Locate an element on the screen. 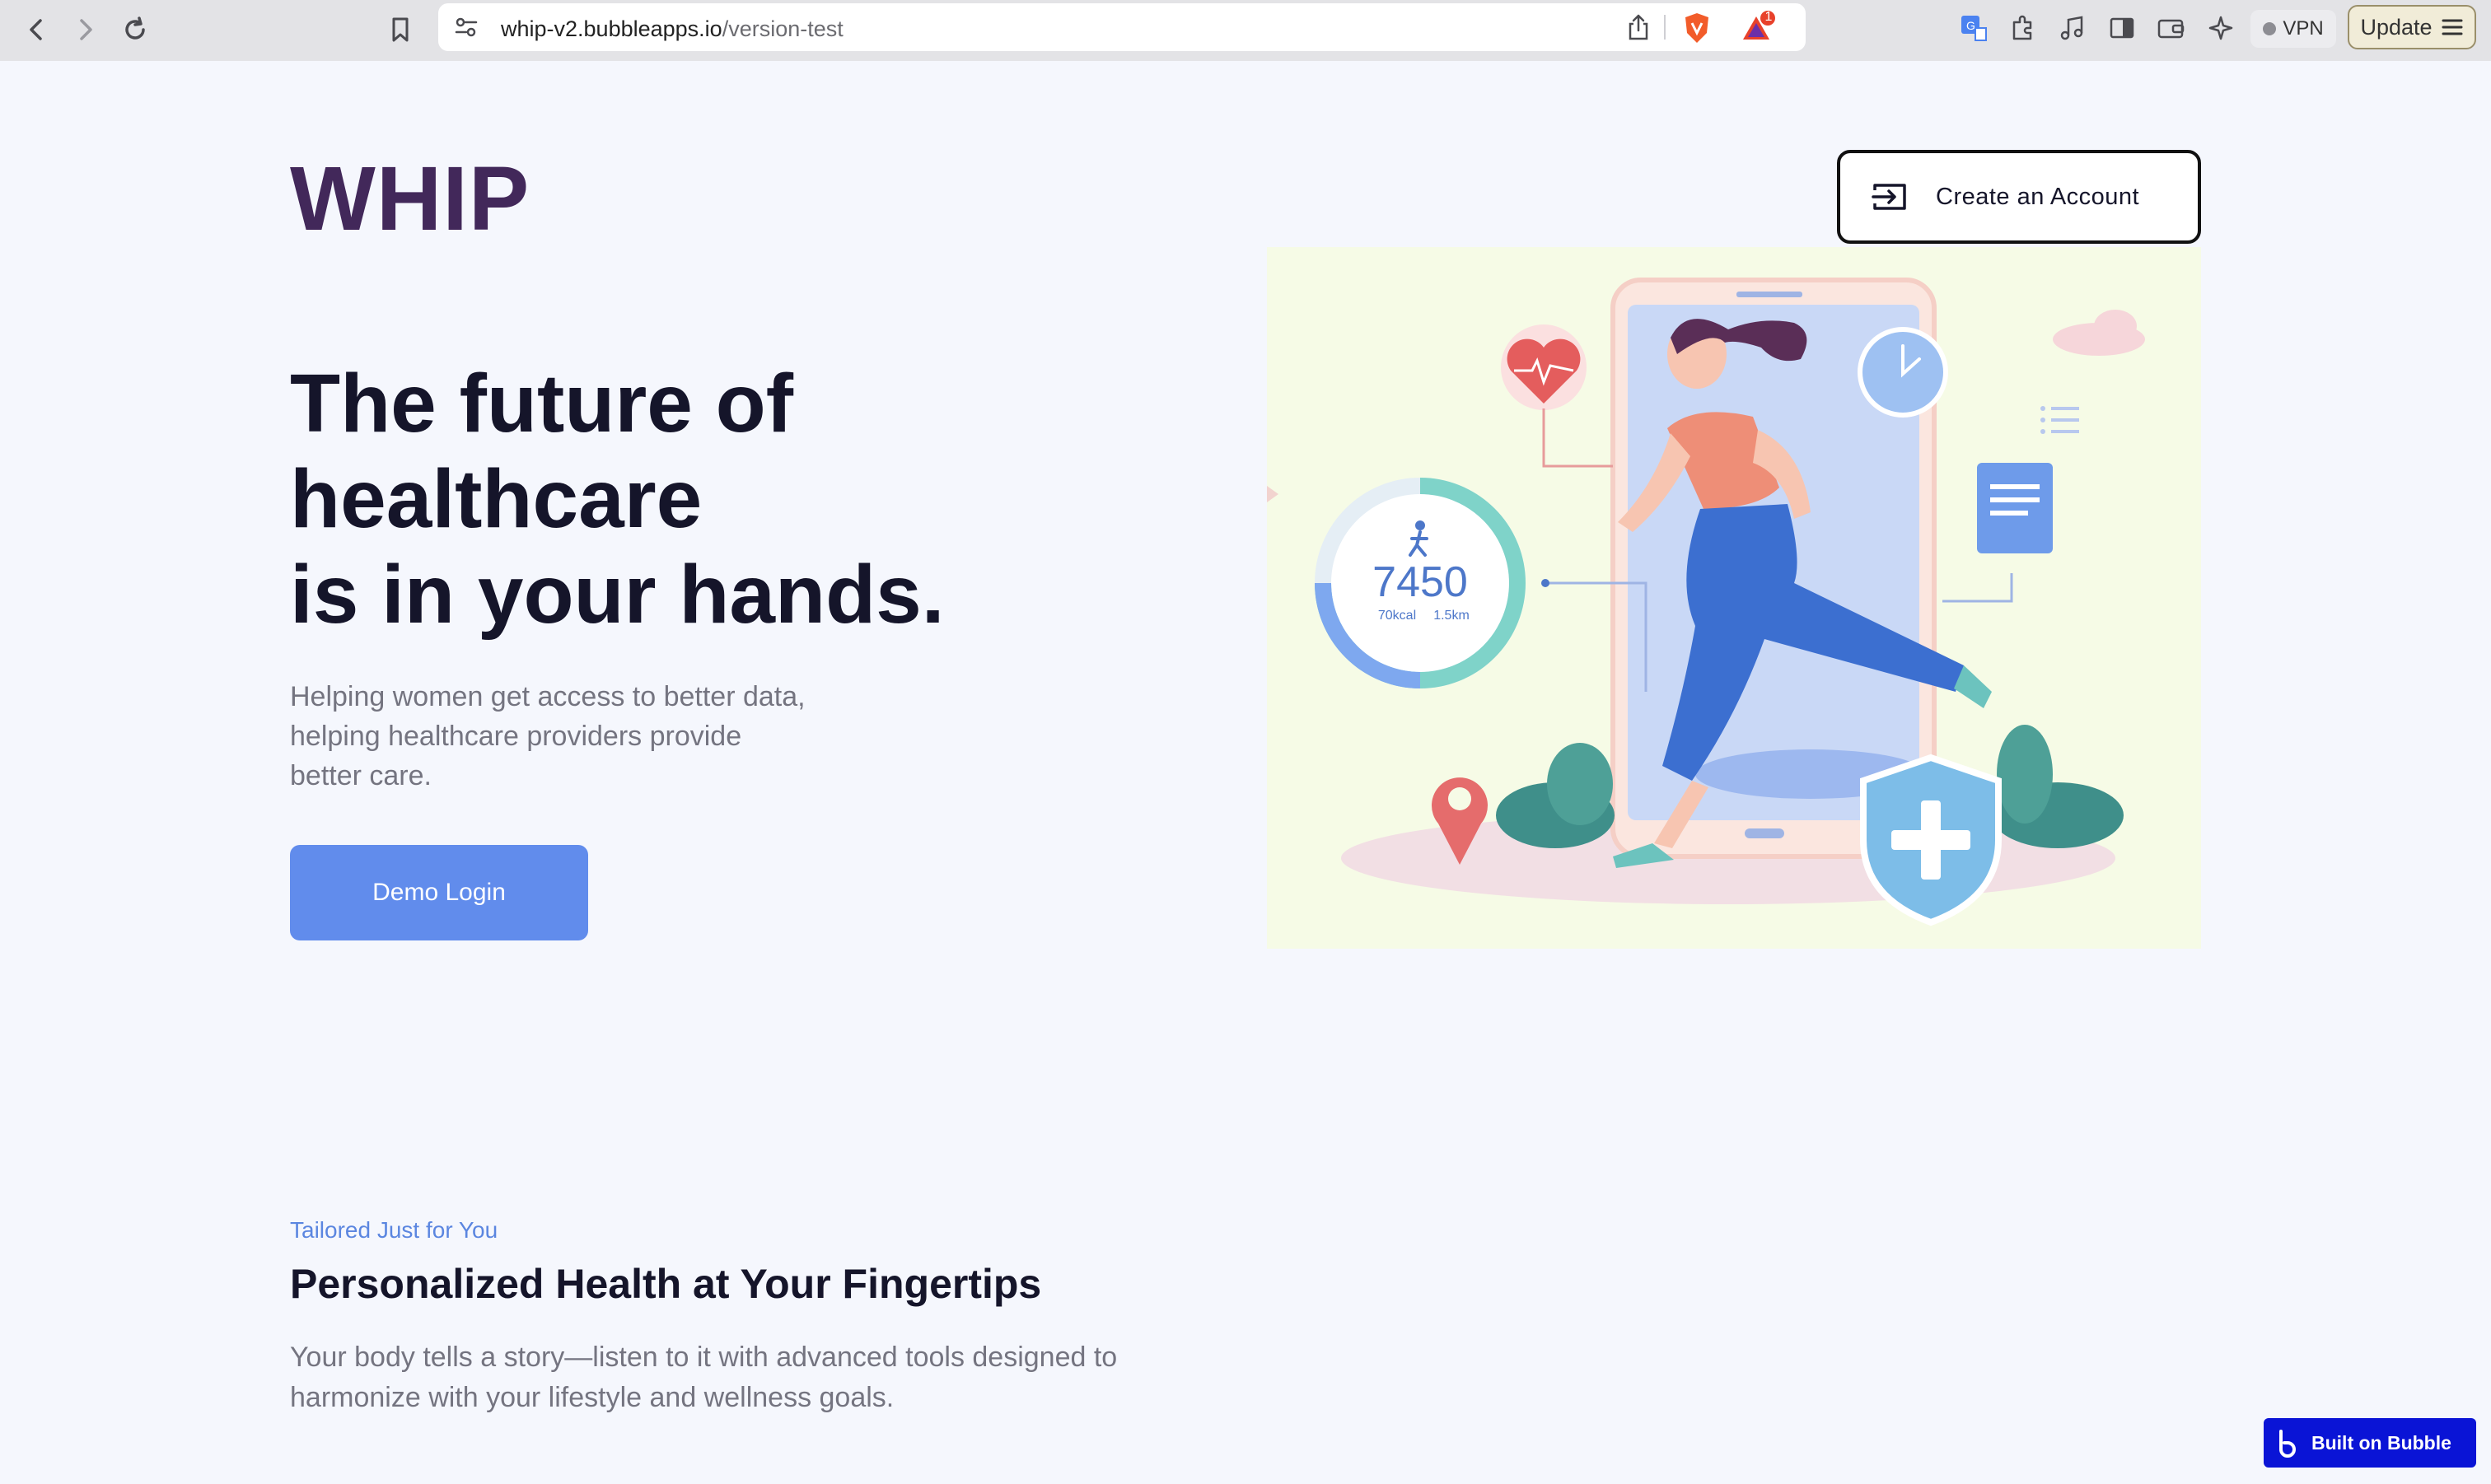 The width and height of the screenshot is (2491, 1484). built-on-bubble-label: Built on Bubble is located at coordinates (2381, 1442).